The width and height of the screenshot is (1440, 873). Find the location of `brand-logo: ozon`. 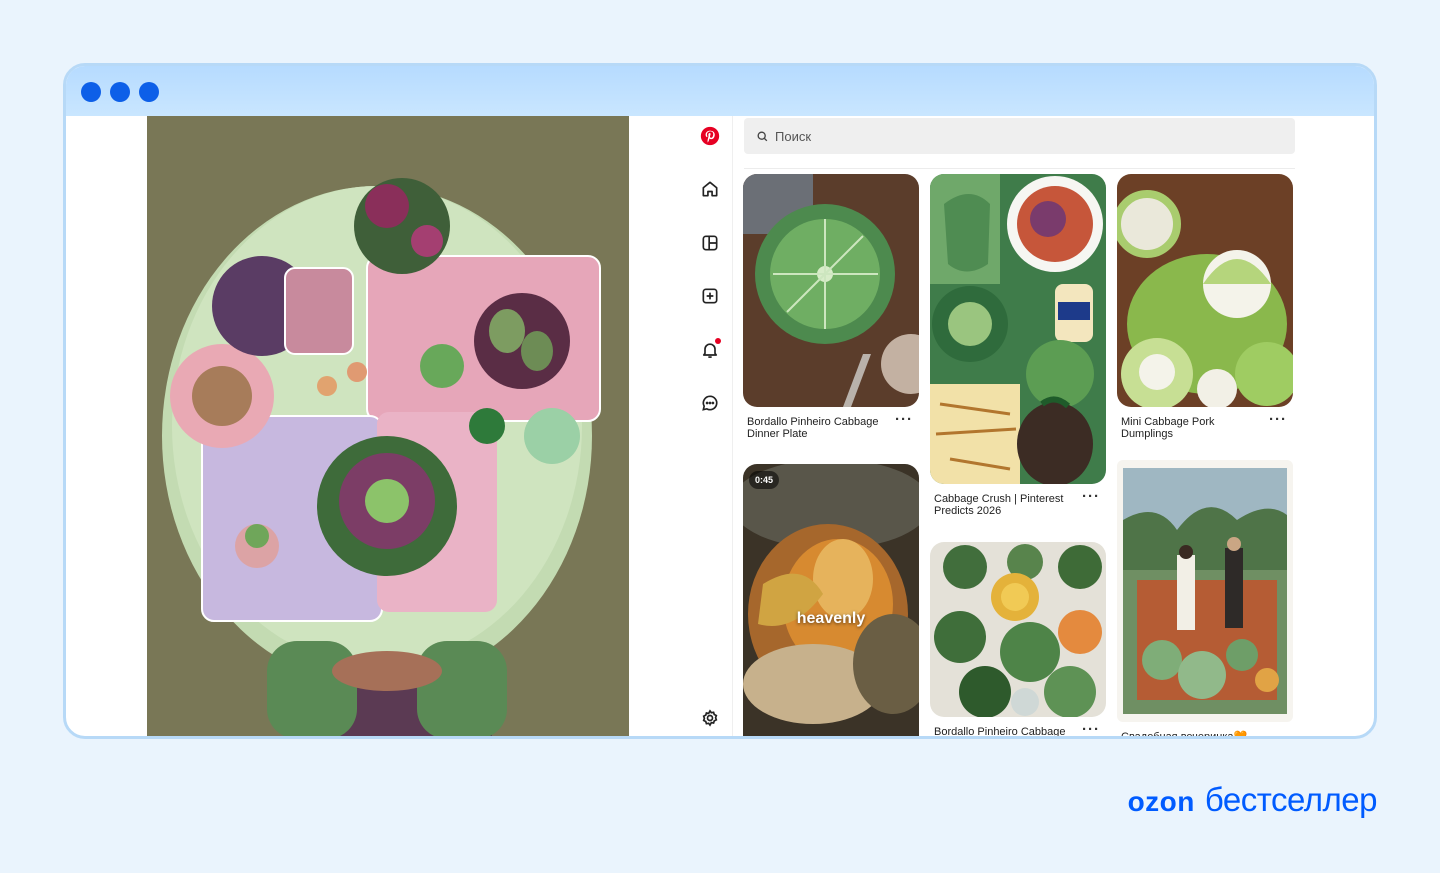

brand-logo: ozon is located at coordinates (1161, 801).